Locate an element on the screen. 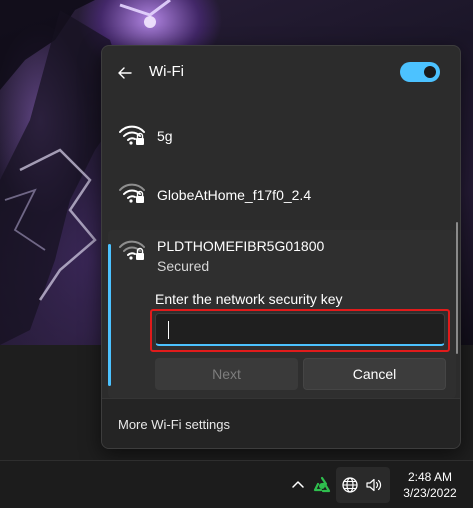 The image size is (473, 508). network-tray-button is located at coordinates (350, 485).